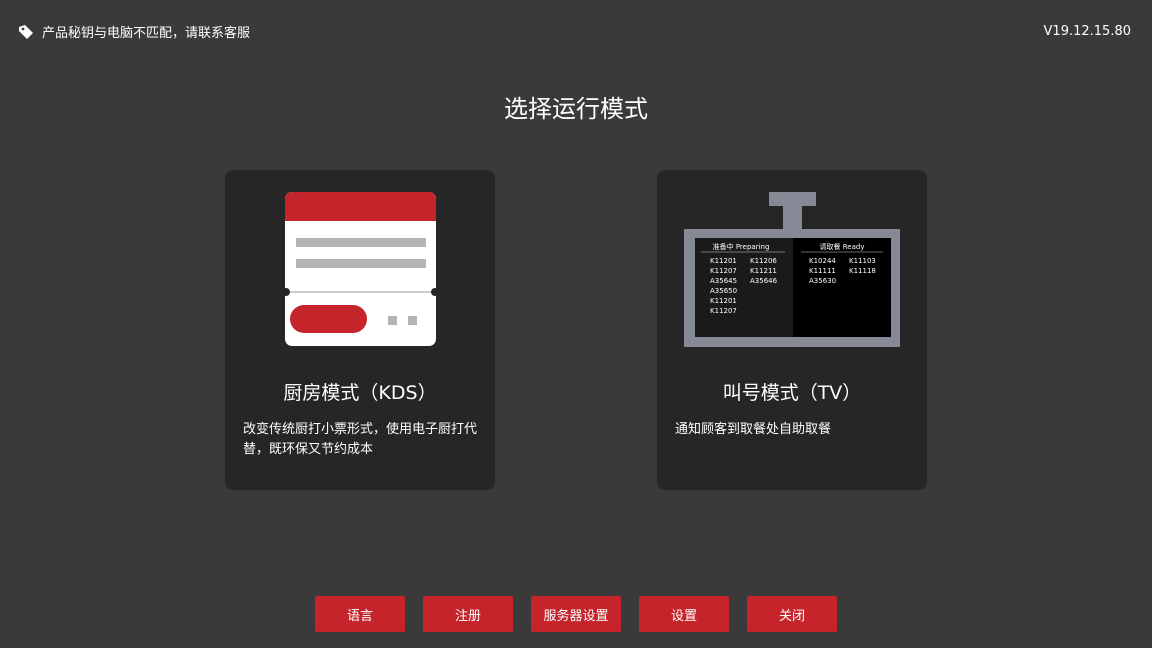  What do you see at coordinates (26, 31) in the screenshot?
I see `tag-icon` at bounding box center [26, 31].